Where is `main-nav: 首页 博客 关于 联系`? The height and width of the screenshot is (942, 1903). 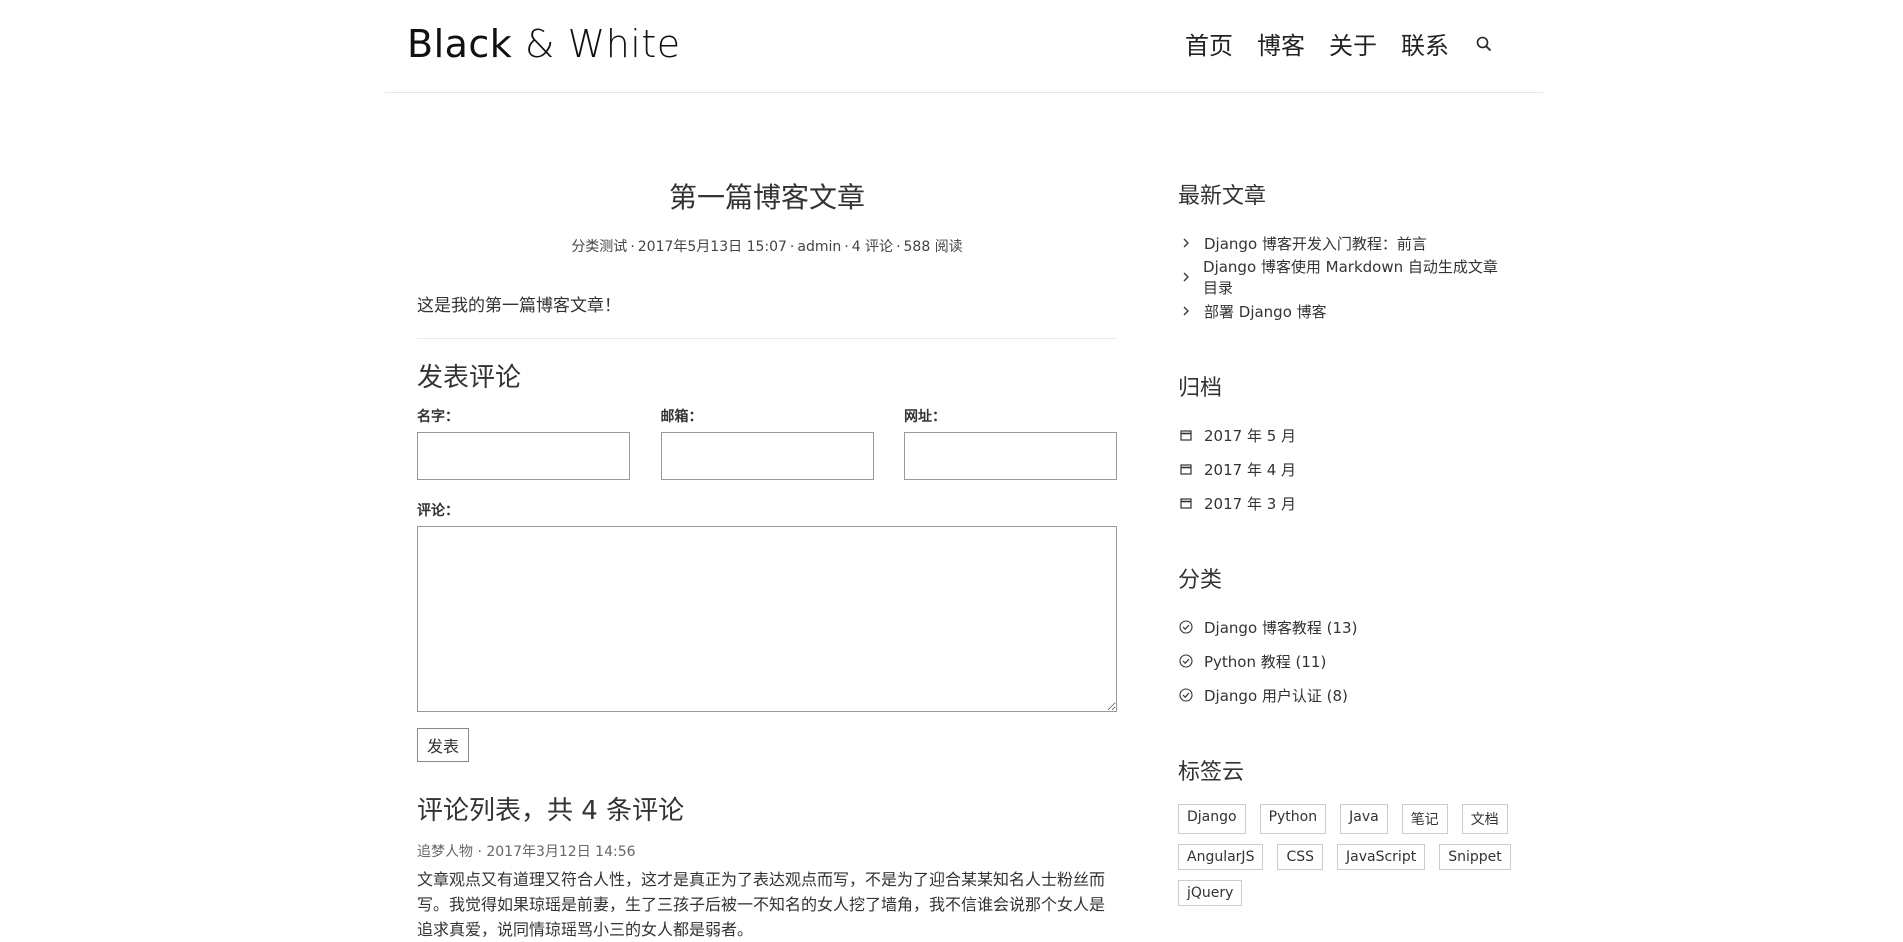 main-nav: 首页 博客 关于 联系 is located at coordinates (1340, 43).